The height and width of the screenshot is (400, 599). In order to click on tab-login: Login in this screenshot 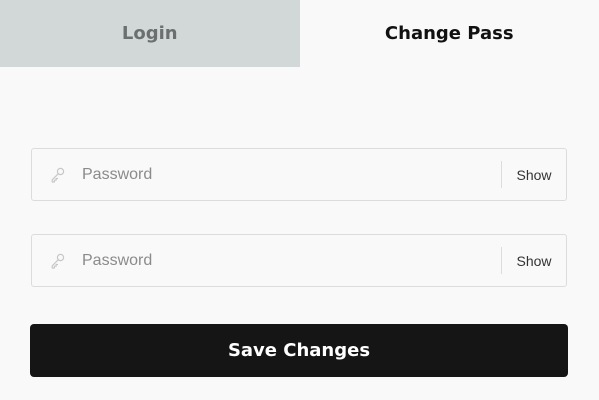, I will do `click(150, 33)`.